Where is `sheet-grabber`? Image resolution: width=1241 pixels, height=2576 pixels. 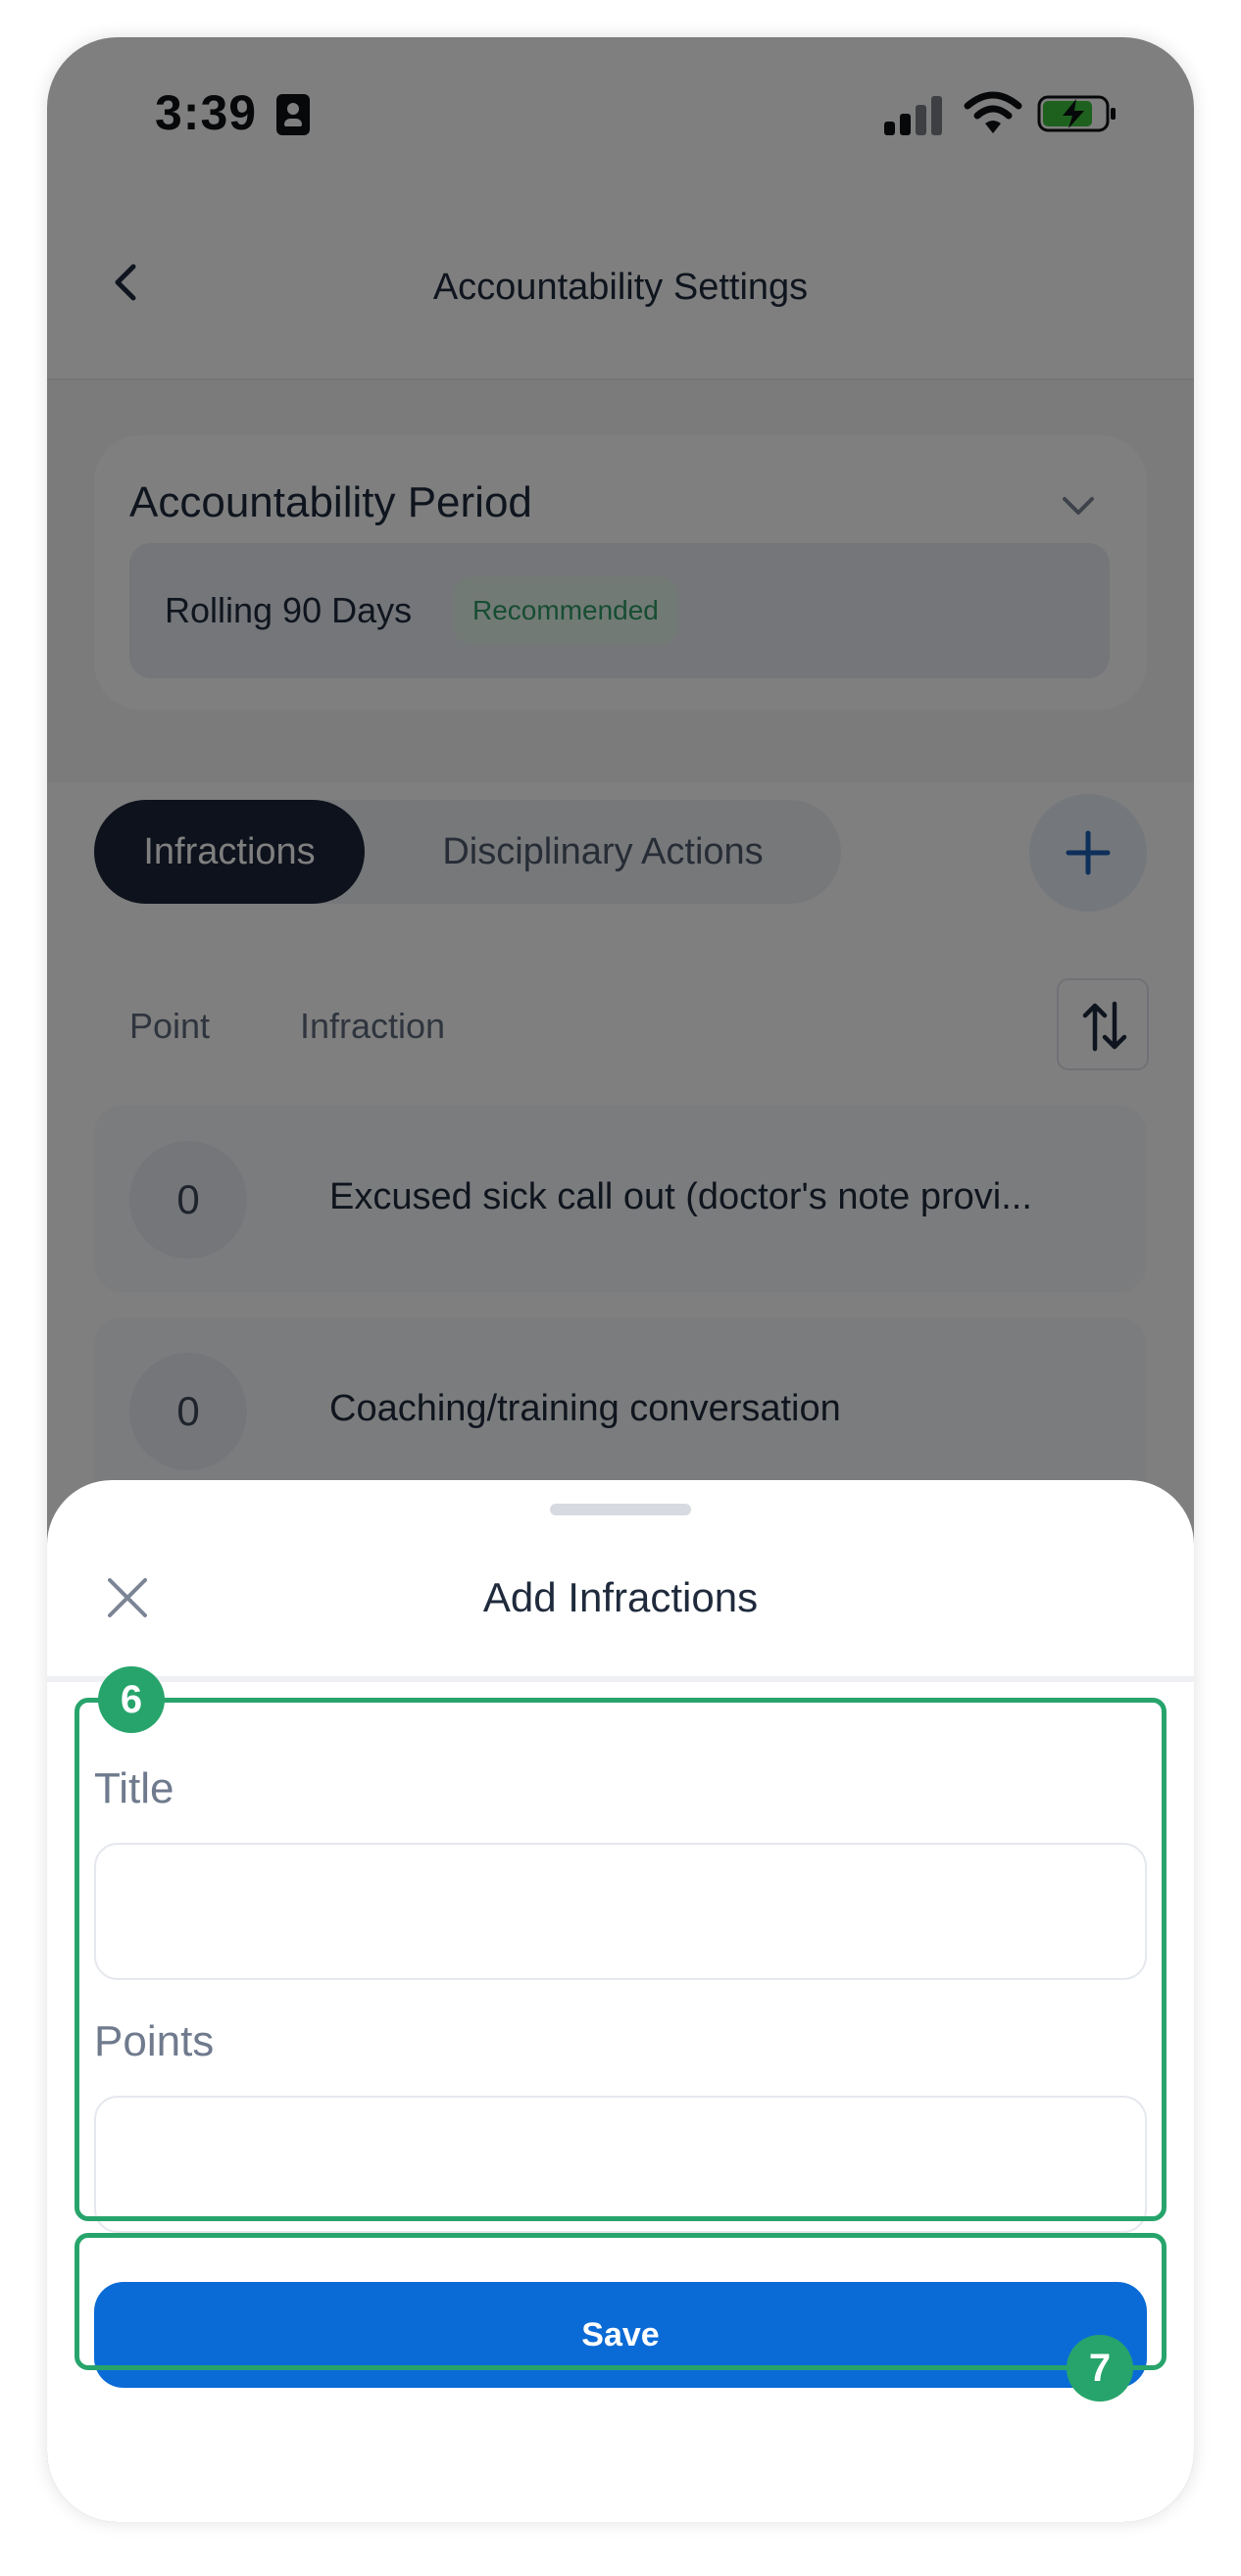 sheet-grabber is located at coordinates (620, 1509).